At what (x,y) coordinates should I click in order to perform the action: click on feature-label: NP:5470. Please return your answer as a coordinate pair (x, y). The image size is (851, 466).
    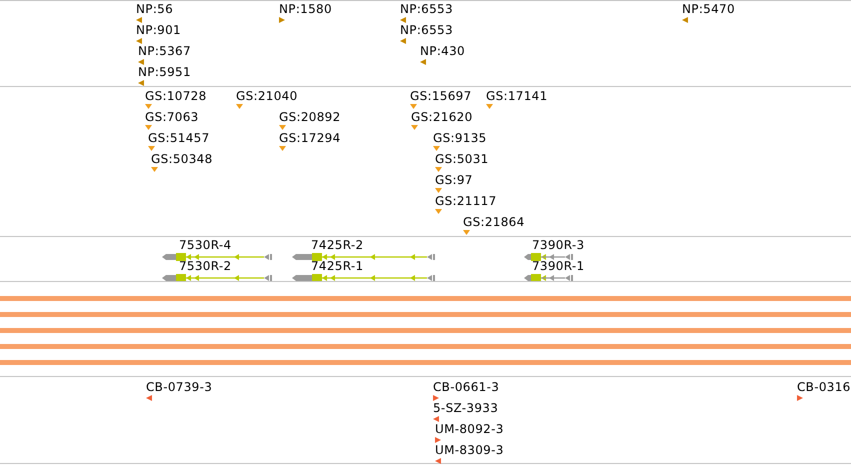
    Looking at the image, I should click on (708, 9).